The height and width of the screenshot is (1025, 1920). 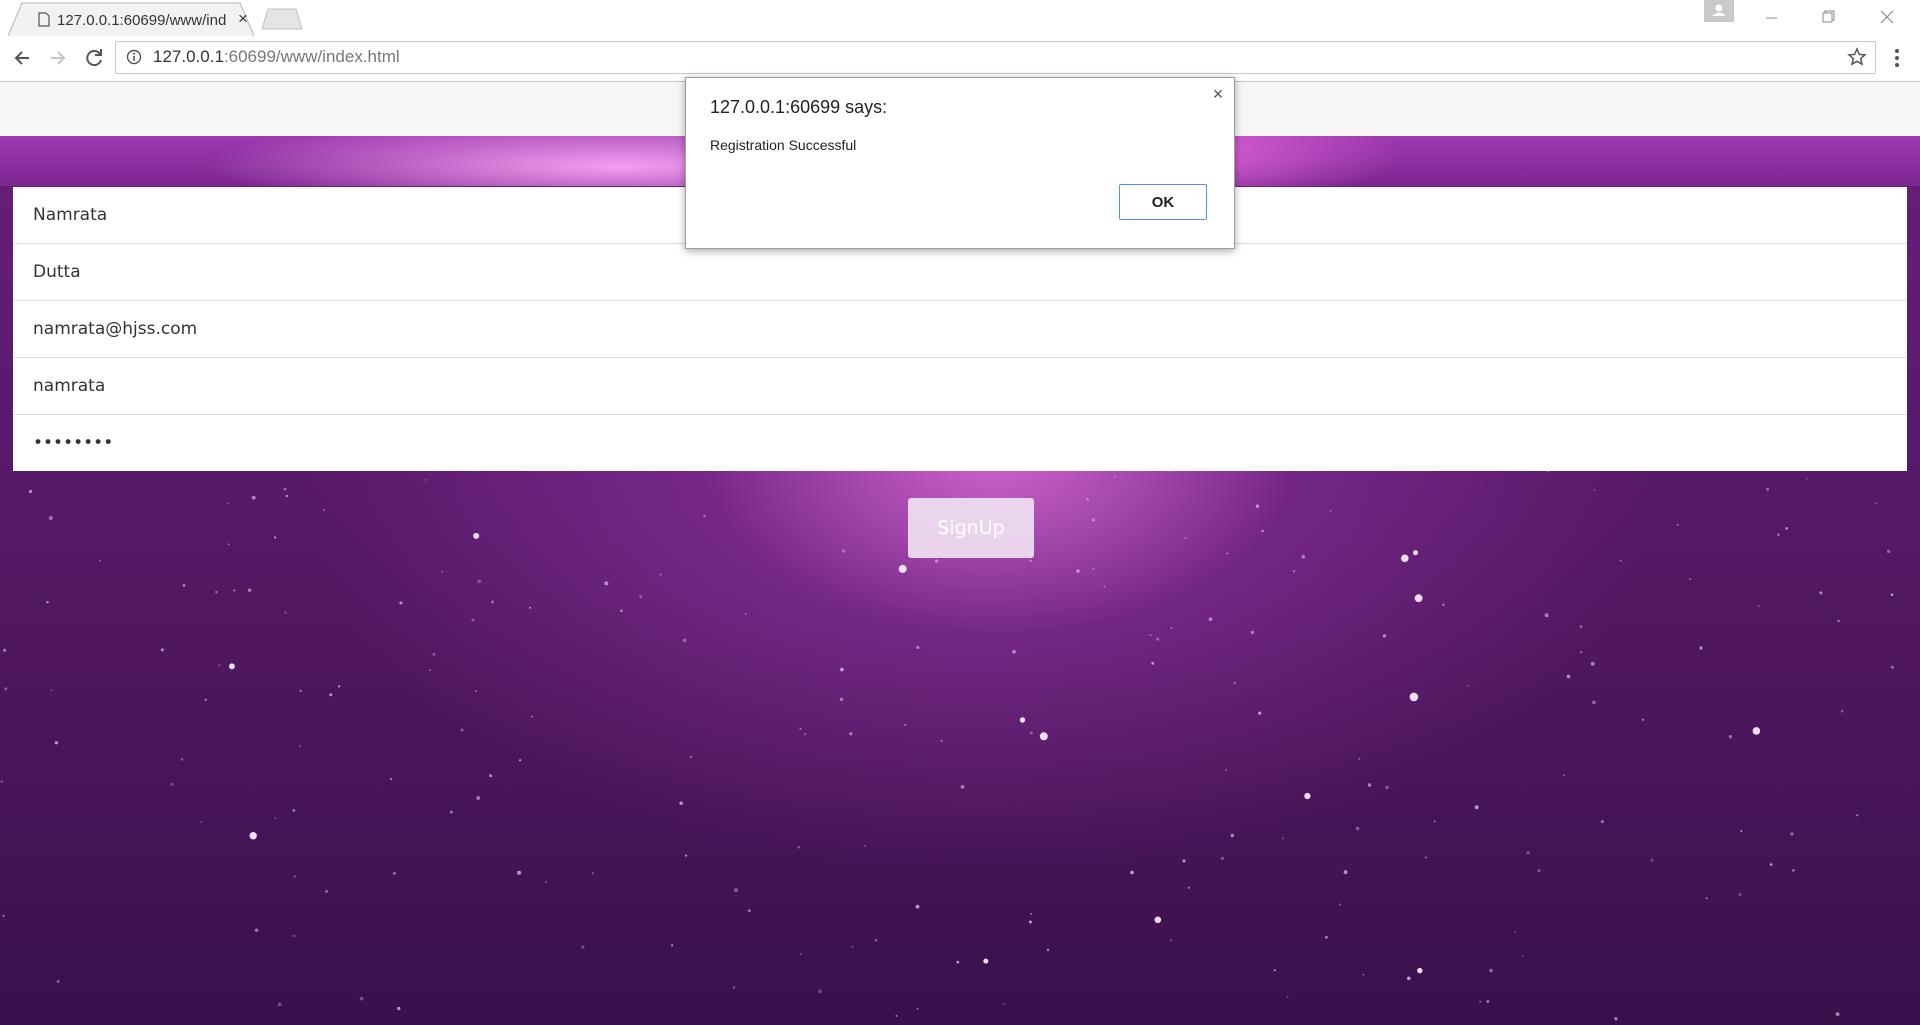 What do you see at coordinates (1857, 57) in the screenshot?
I see `bookmark-star-icon` at bounding box center [1857, 57].